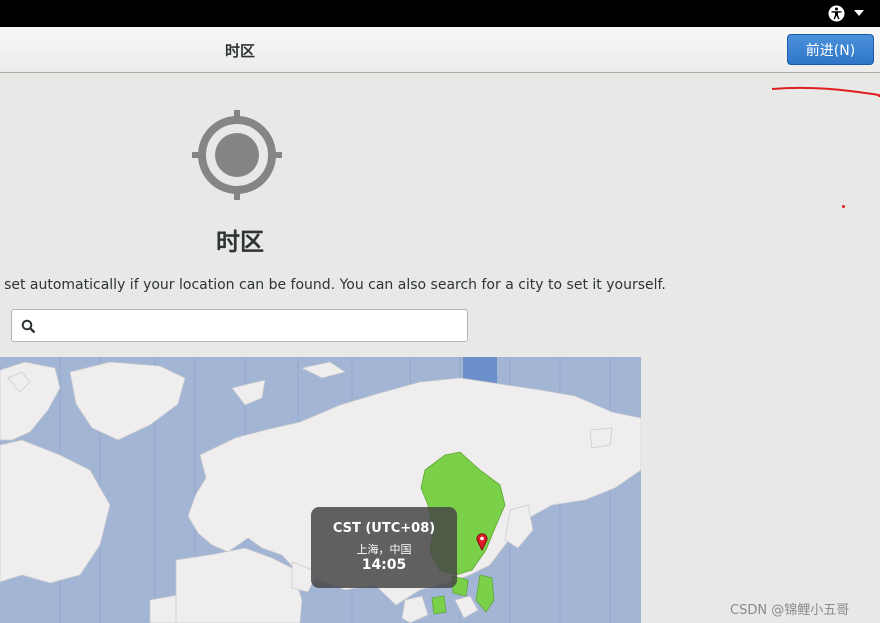 This screenshot has width=880, height=623. Describe the element at coordinates (790, 610) in the screenshot. I see `watermark: CSDN @锦鲤小五哥` at that location.